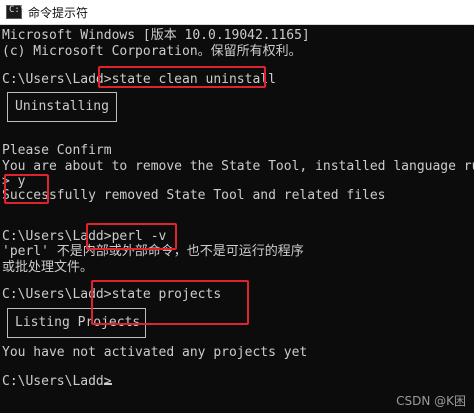 The image size is (474, 413). Describe the element at coordinates (48, 267) in the screenshot. I see `console-line: 或批处理文件。` at that location.